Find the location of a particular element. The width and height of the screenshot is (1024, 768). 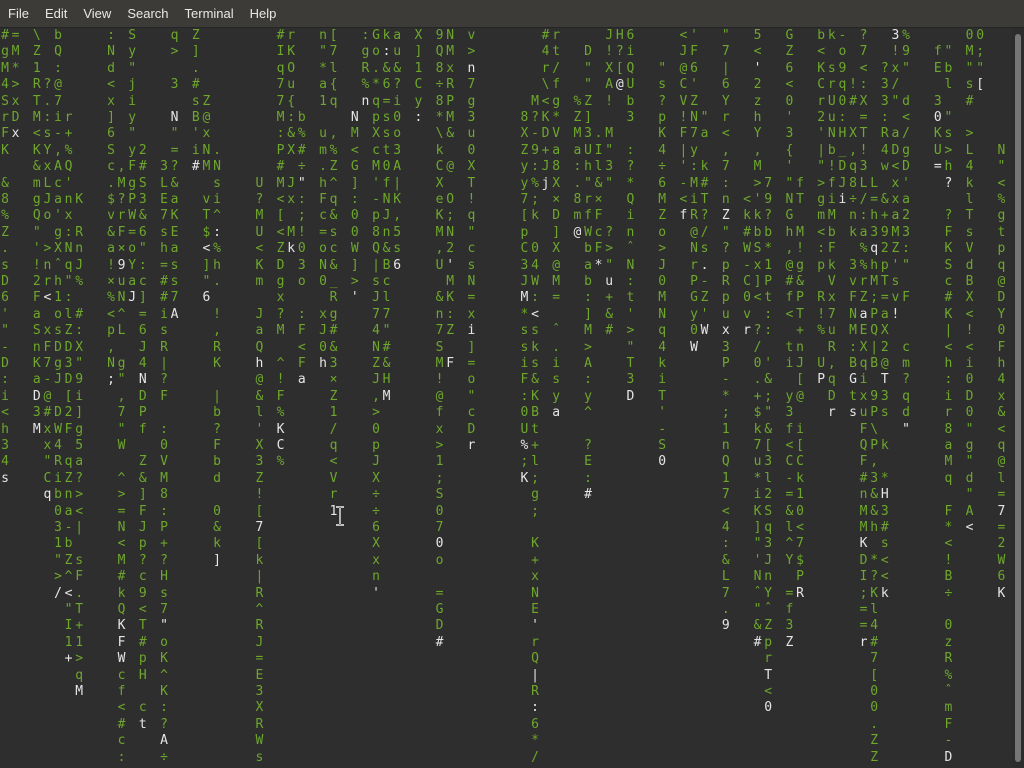

matrix-char: N is located at coordinates (323, 265).